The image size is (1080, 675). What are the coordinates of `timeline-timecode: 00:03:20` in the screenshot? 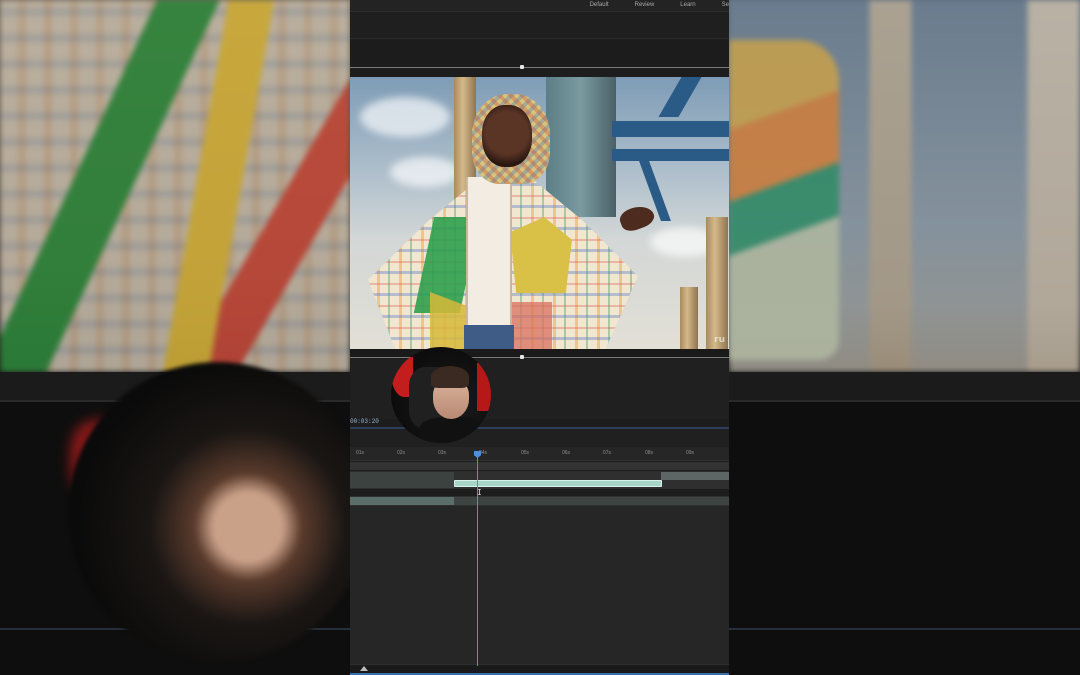 It's located at (364, 421).